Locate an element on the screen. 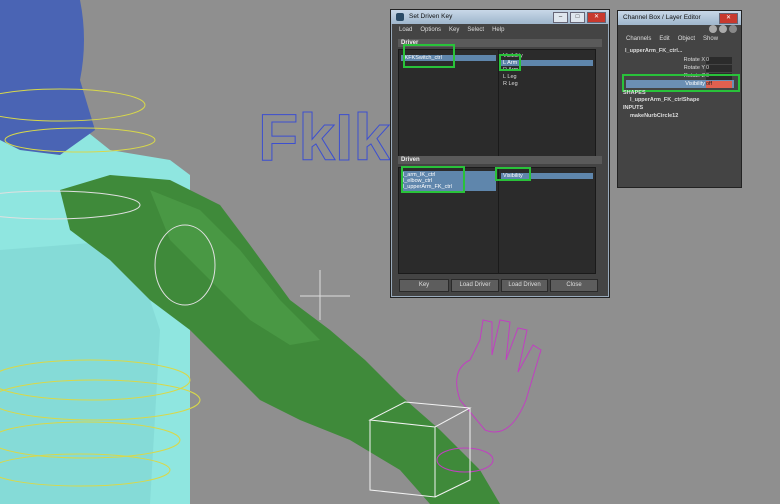 This screenshot has height=504, width=780. list-item: L Leg is located at coordinates (547, 77).